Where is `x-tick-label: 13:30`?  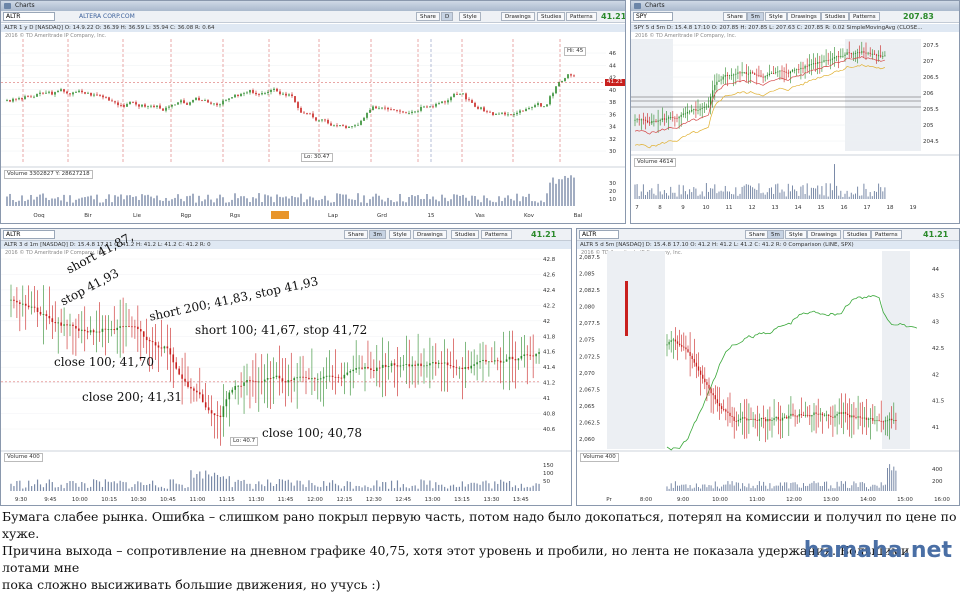 x-tick-label: 13:30 is located at coordinates (491, 500).